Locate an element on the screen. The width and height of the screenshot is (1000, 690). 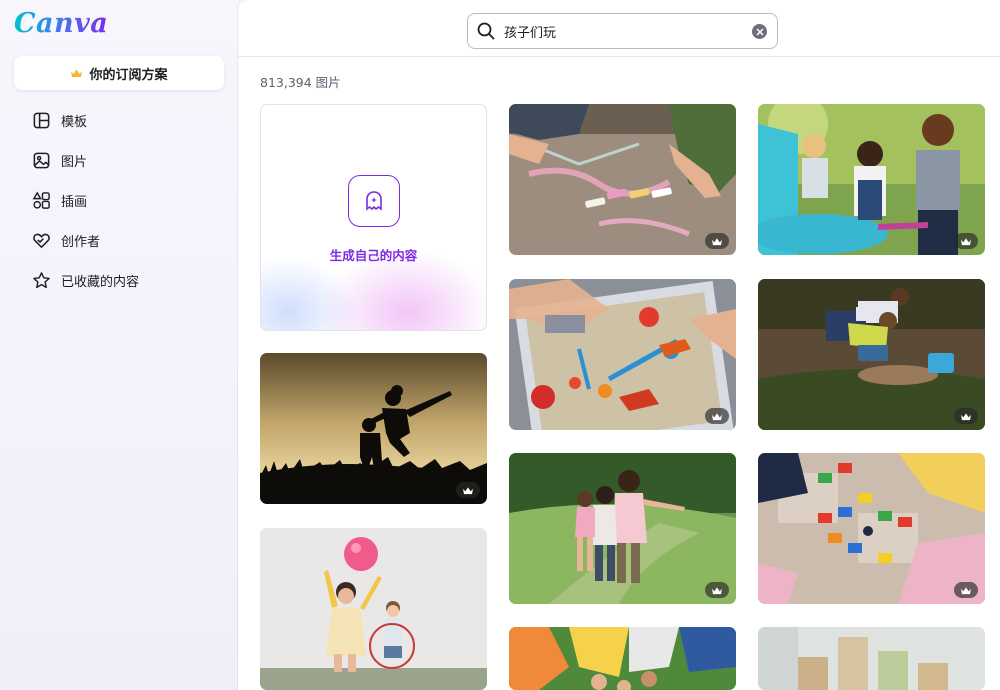
water-table-kids-photo is located at coordinates (871, 179).